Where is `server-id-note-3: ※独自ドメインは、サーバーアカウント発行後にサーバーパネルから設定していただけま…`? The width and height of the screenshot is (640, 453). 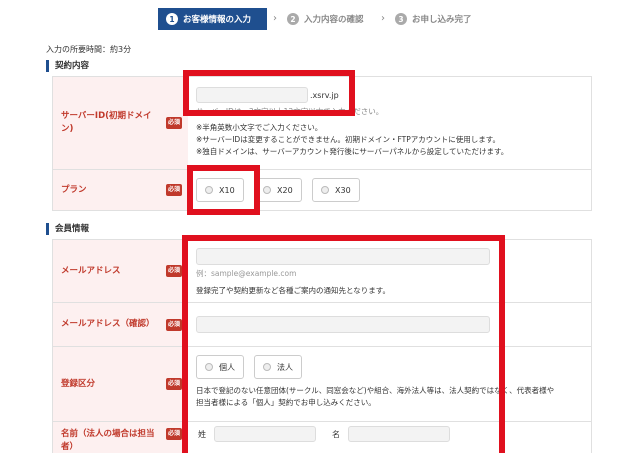
server-id-note-3: ※独自ドメインは、サーバーアカウント発行後にサーバーパネルから設定していただけま… is located at coordinates (352, 151).